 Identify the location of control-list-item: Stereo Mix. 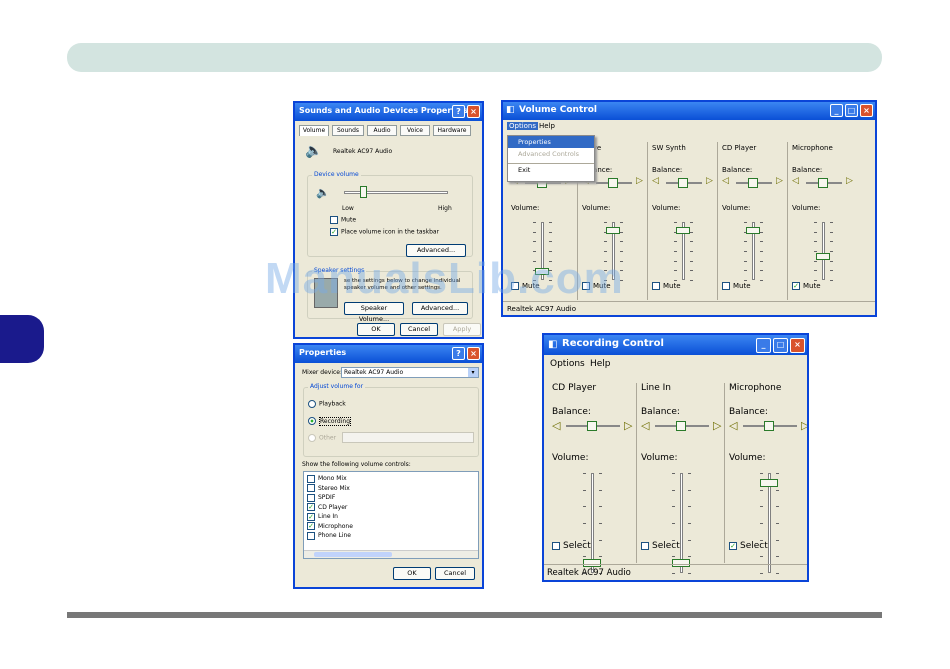
(391, 489).